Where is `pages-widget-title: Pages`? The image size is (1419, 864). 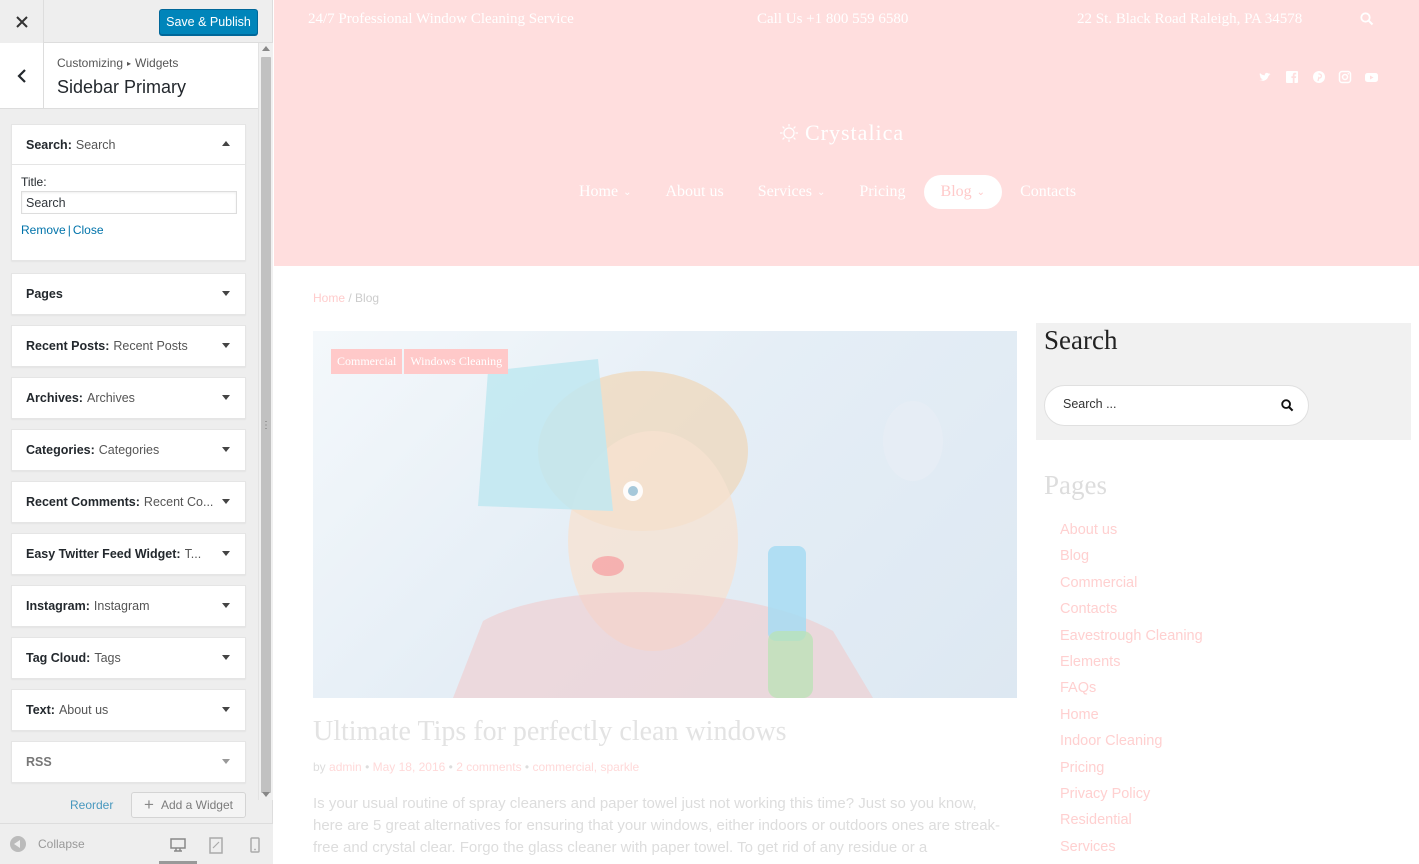
pages-widget-title: Pages is located at coordinates (1075, 485).